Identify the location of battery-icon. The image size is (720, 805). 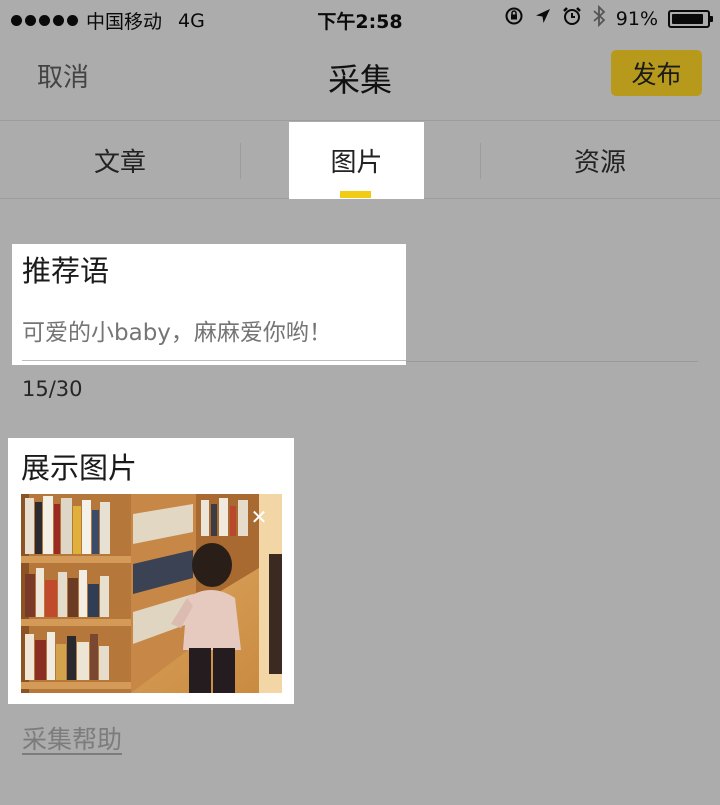
(690, 18).